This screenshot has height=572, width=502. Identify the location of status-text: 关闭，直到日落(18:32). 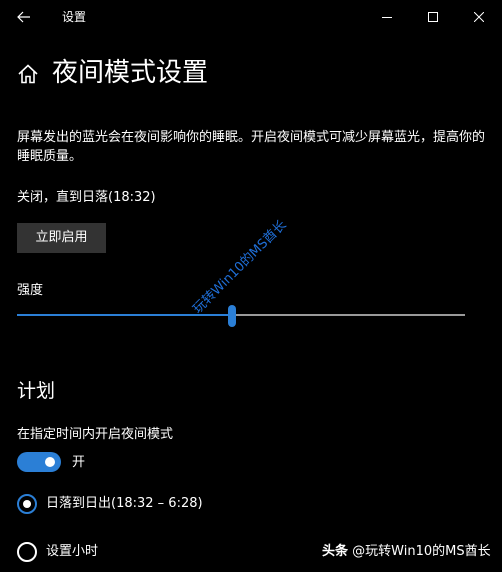
(86, 197).